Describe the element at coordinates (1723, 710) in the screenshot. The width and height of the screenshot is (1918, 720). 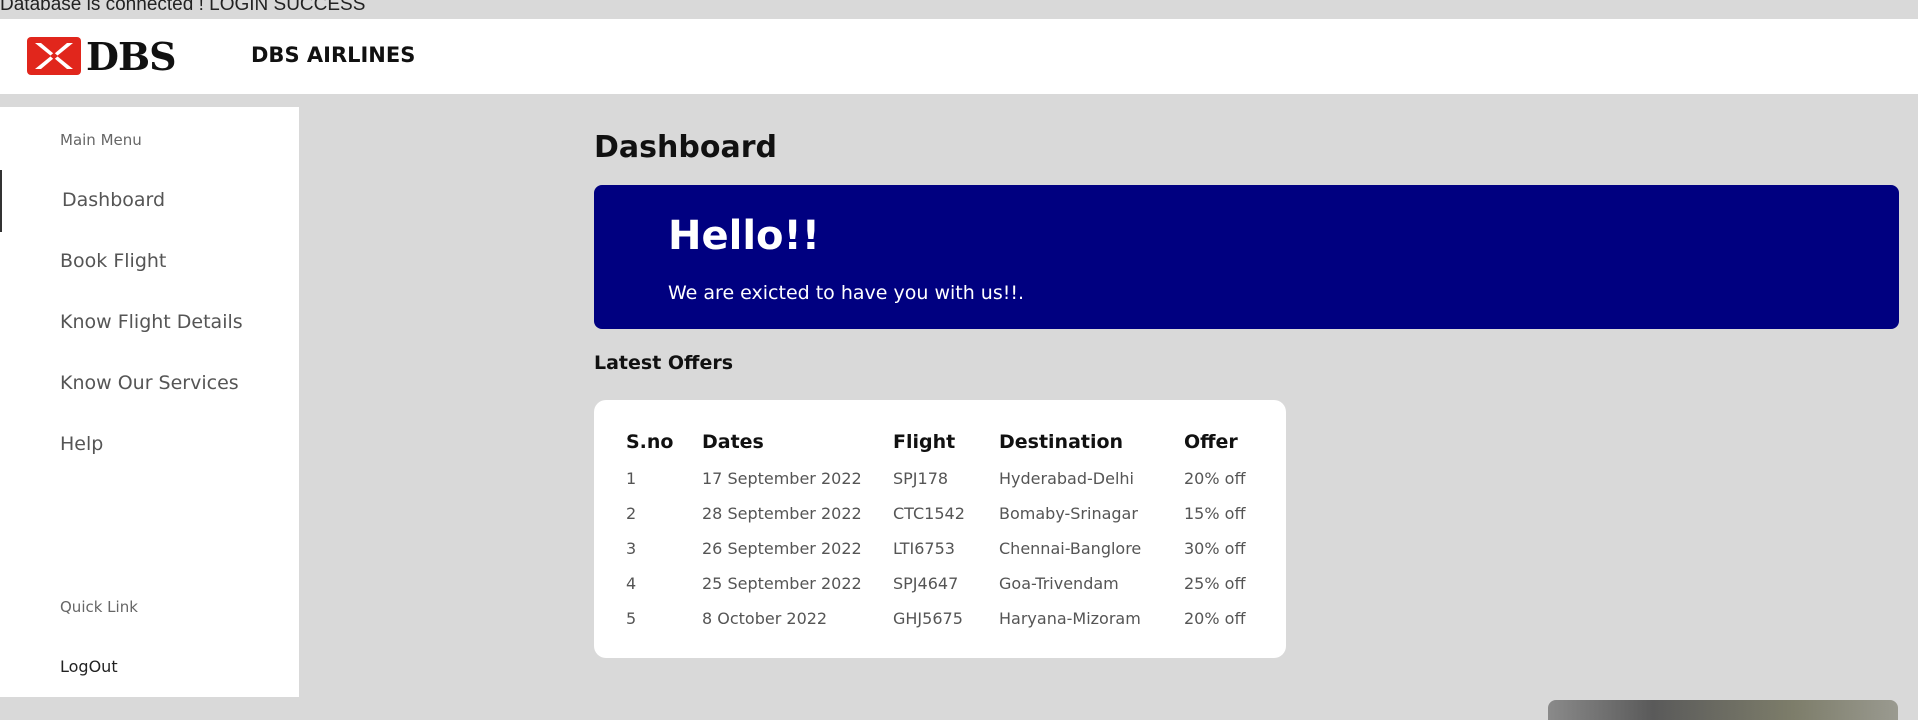
I see `partial-image` at that location.